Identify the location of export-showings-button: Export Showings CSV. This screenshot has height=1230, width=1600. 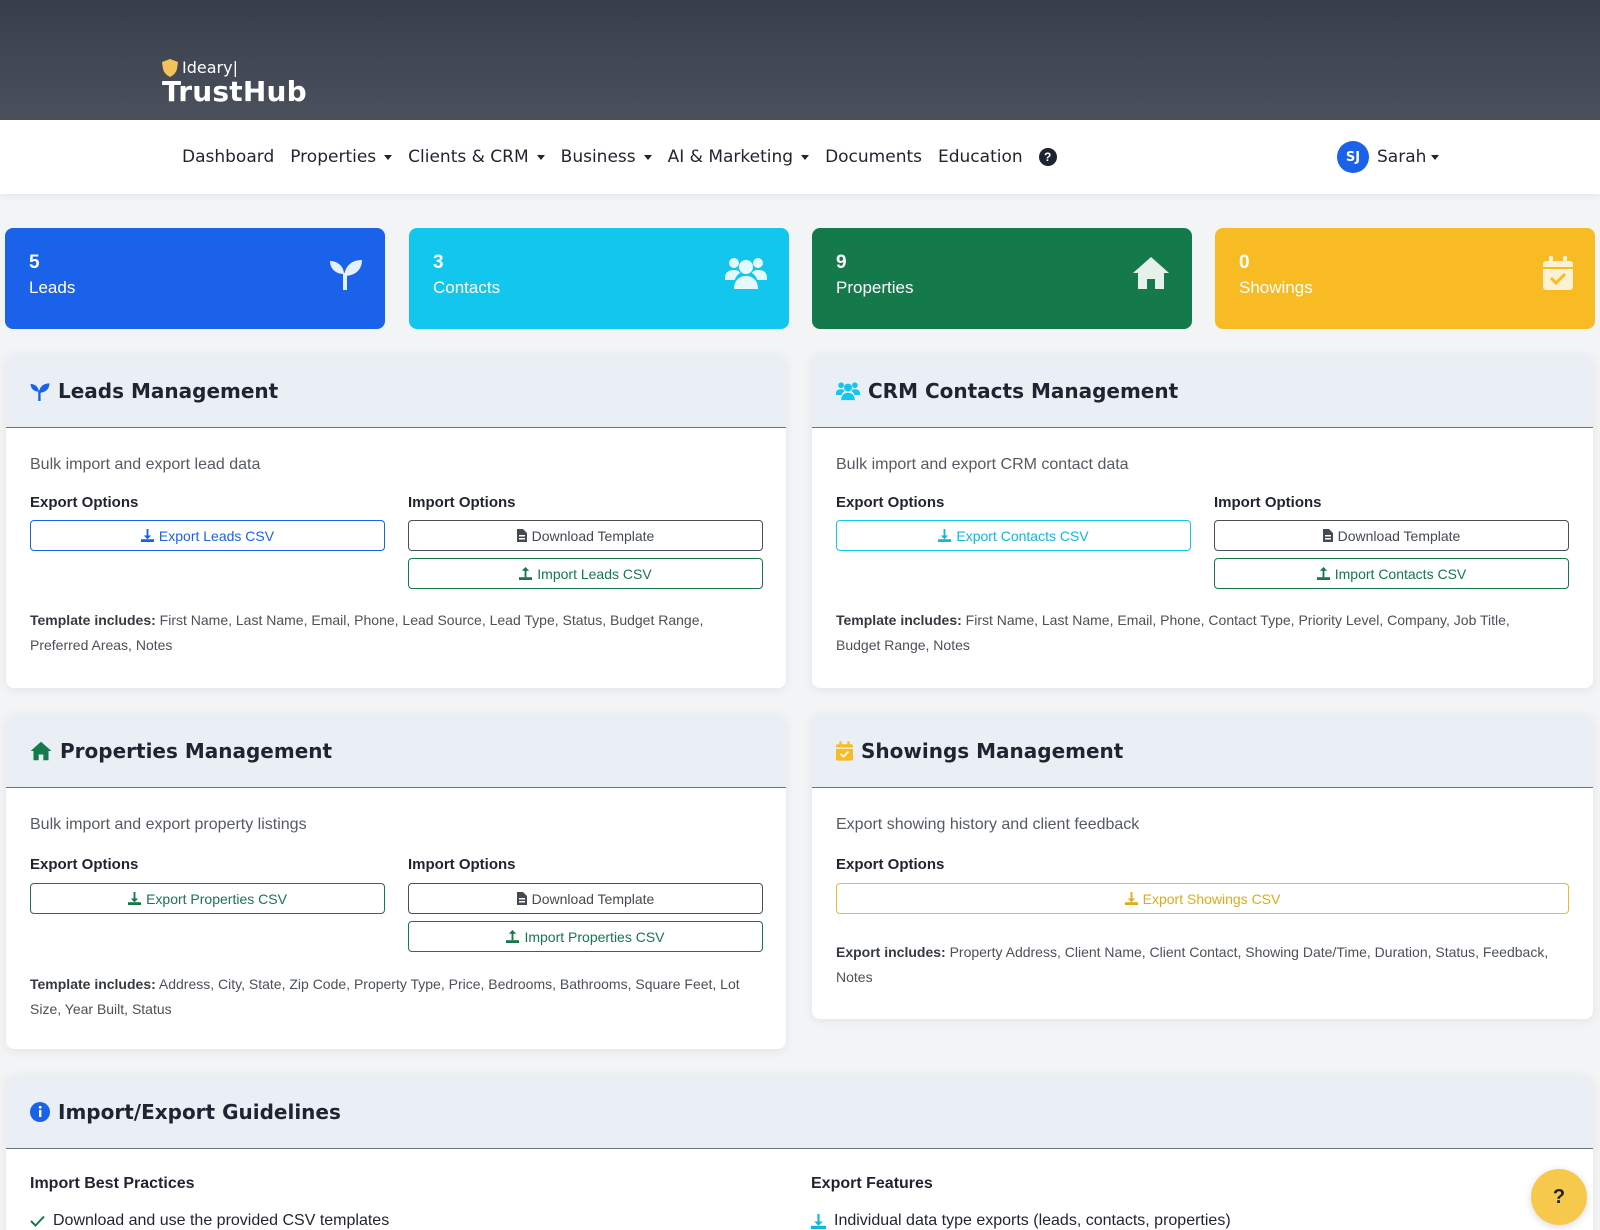
(1202, 898).